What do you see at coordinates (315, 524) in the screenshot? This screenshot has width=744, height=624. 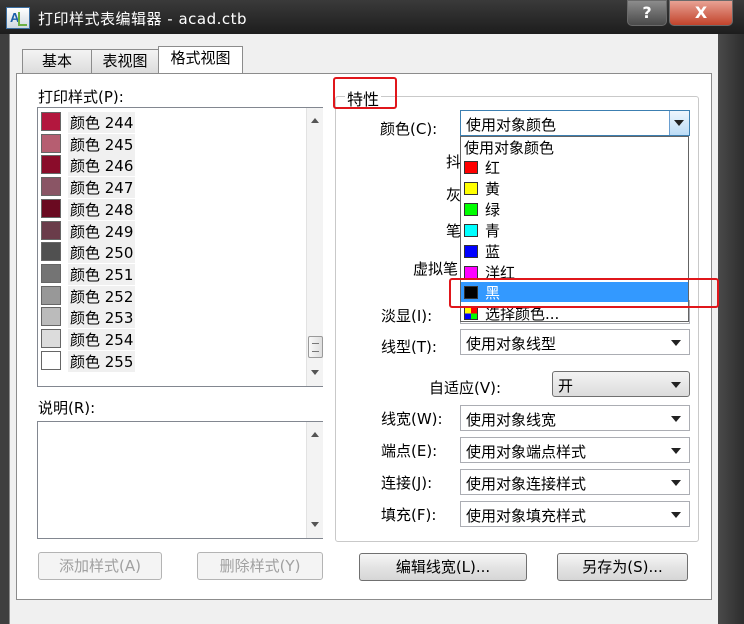 I see `desc-scroll-down-icon` at bounding box center [315, 524].